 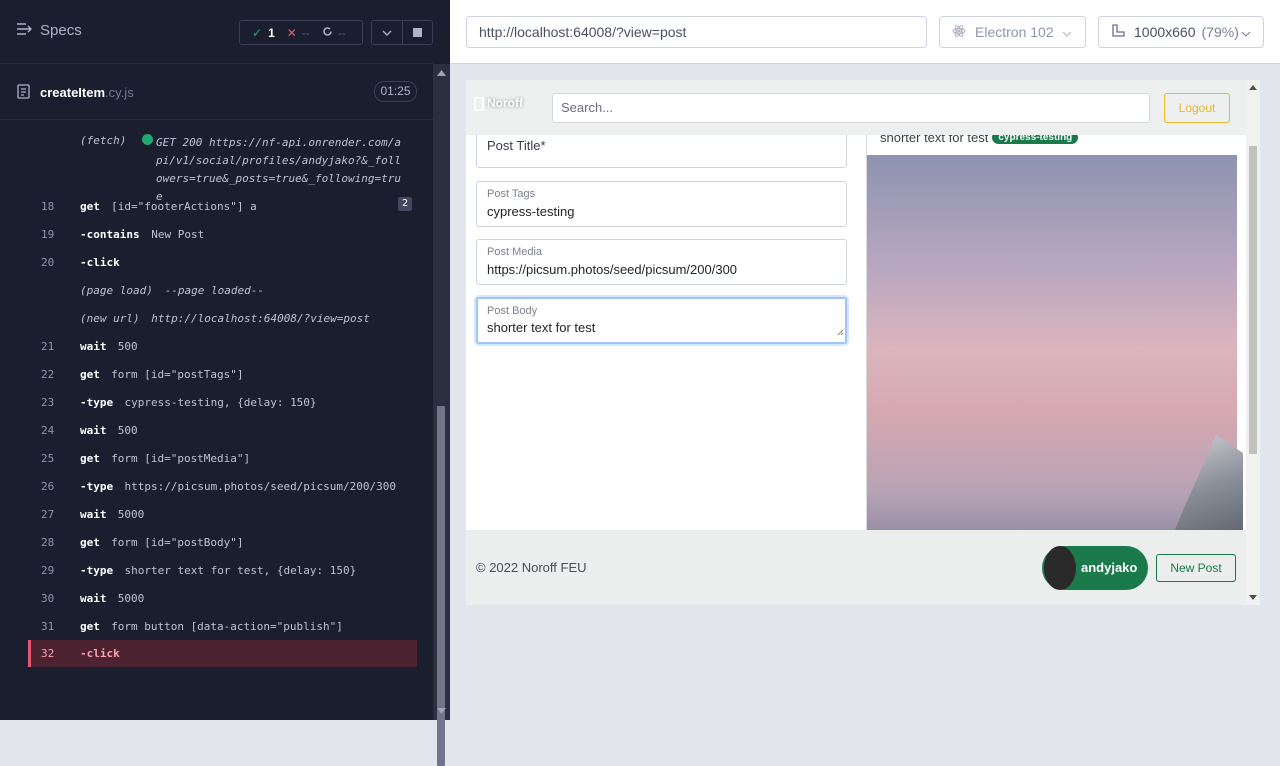 I want to click on status-dot-icon, so click(x=147, y=139).